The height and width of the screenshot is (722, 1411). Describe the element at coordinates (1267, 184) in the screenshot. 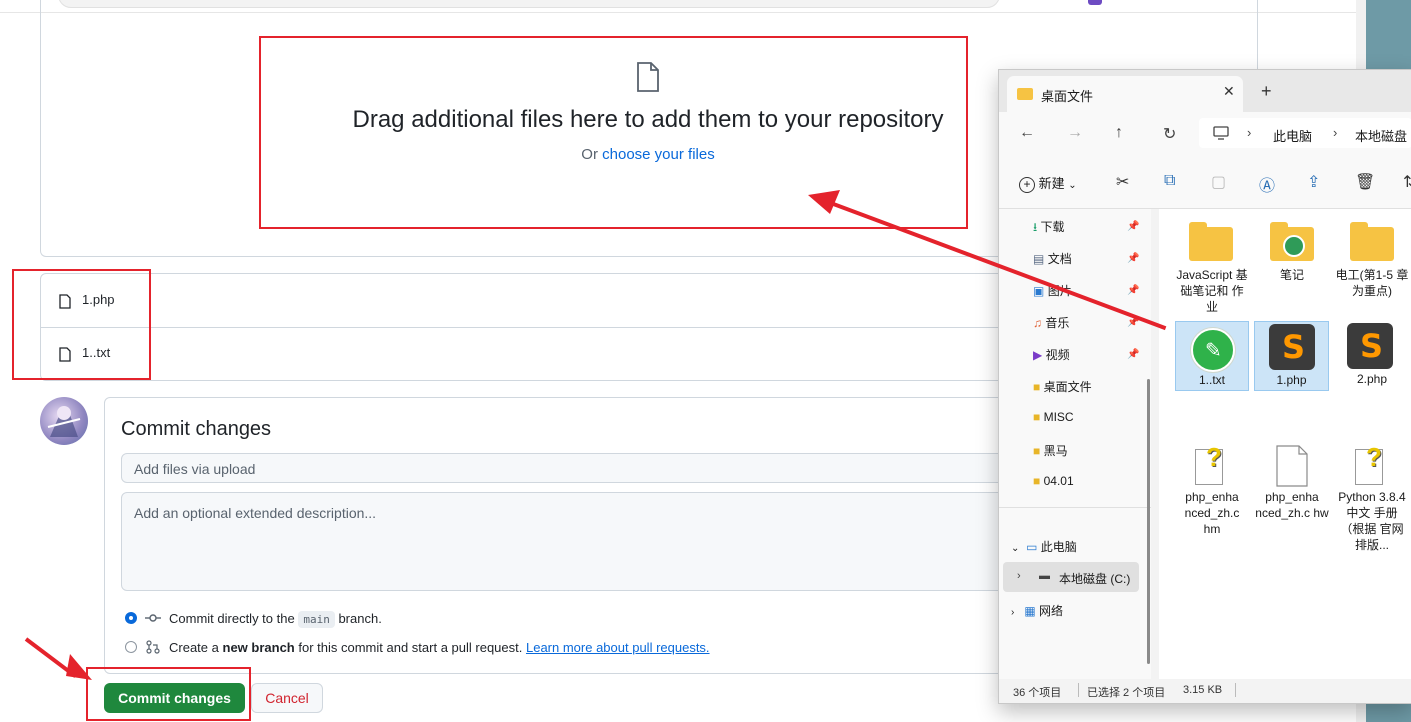

I see `rename-icon: Ⓐ` at that location.